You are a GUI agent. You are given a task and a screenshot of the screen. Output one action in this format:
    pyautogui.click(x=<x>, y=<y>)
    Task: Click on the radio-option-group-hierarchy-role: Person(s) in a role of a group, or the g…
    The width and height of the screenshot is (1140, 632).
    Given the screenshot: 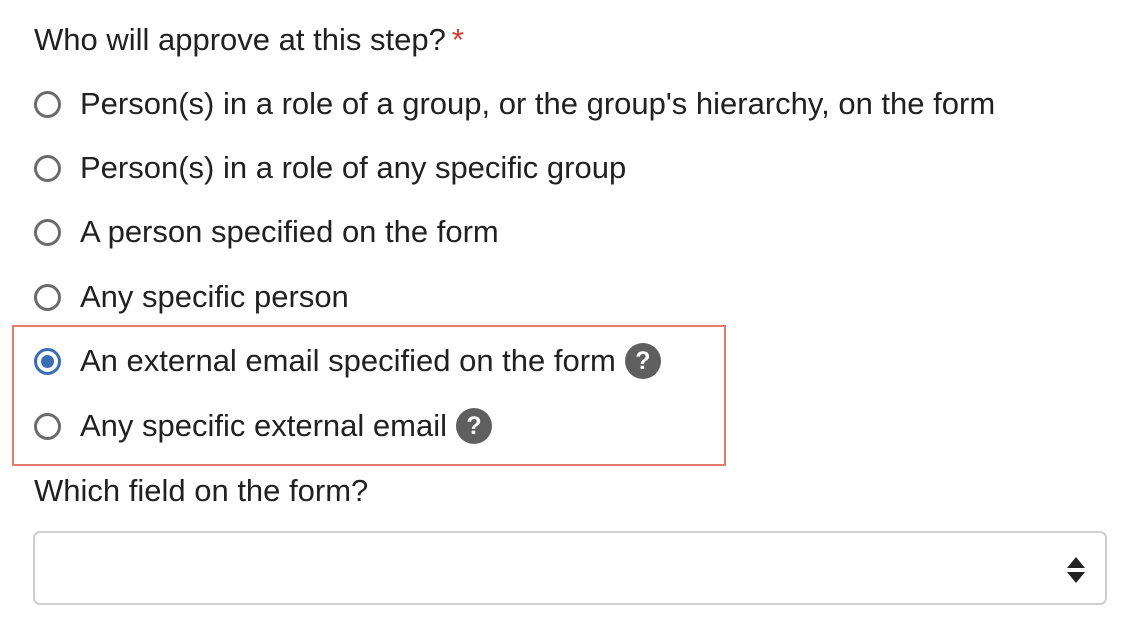 What is the action you would take?
    pyautogui.click(x=514, y=104)
    